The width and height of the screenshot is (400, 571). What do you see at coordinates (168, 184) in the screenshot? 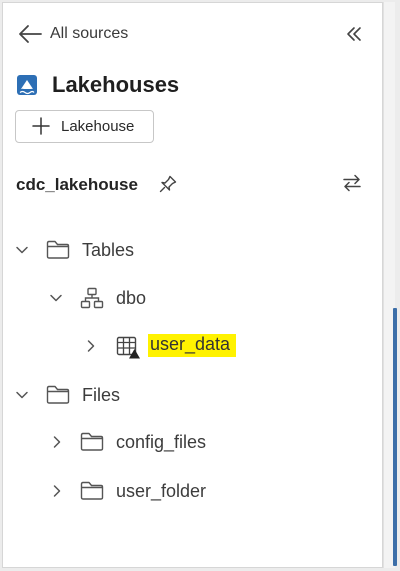
I see `pin-icon` at bounding box center [168, 184].